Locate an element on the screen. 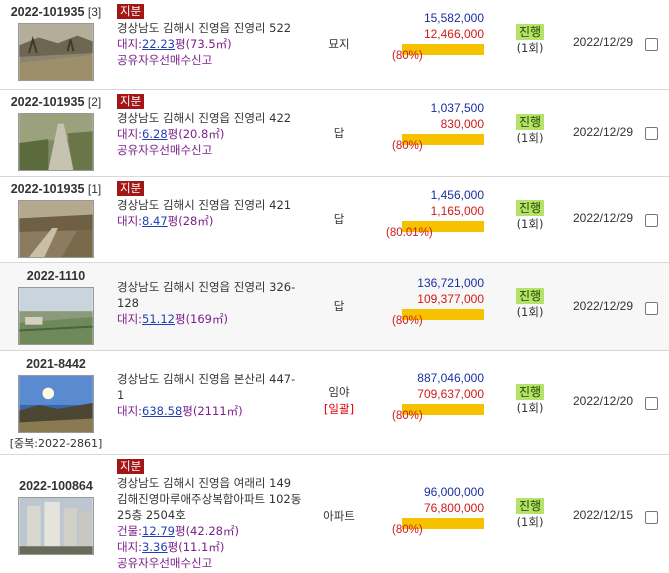  duplicate-case: [중복:2022-2861] is located at coordinates (56, 443).